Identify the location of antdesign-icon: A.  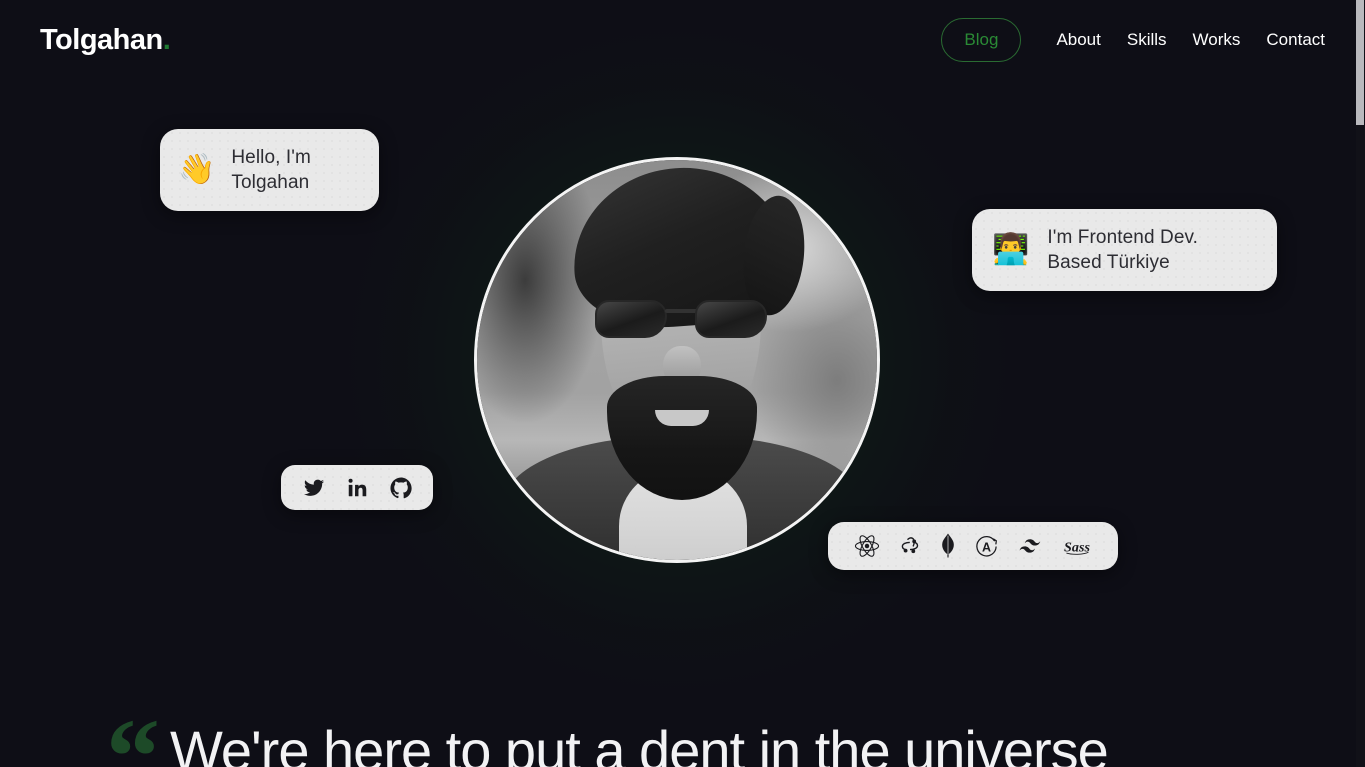
(986, 546).